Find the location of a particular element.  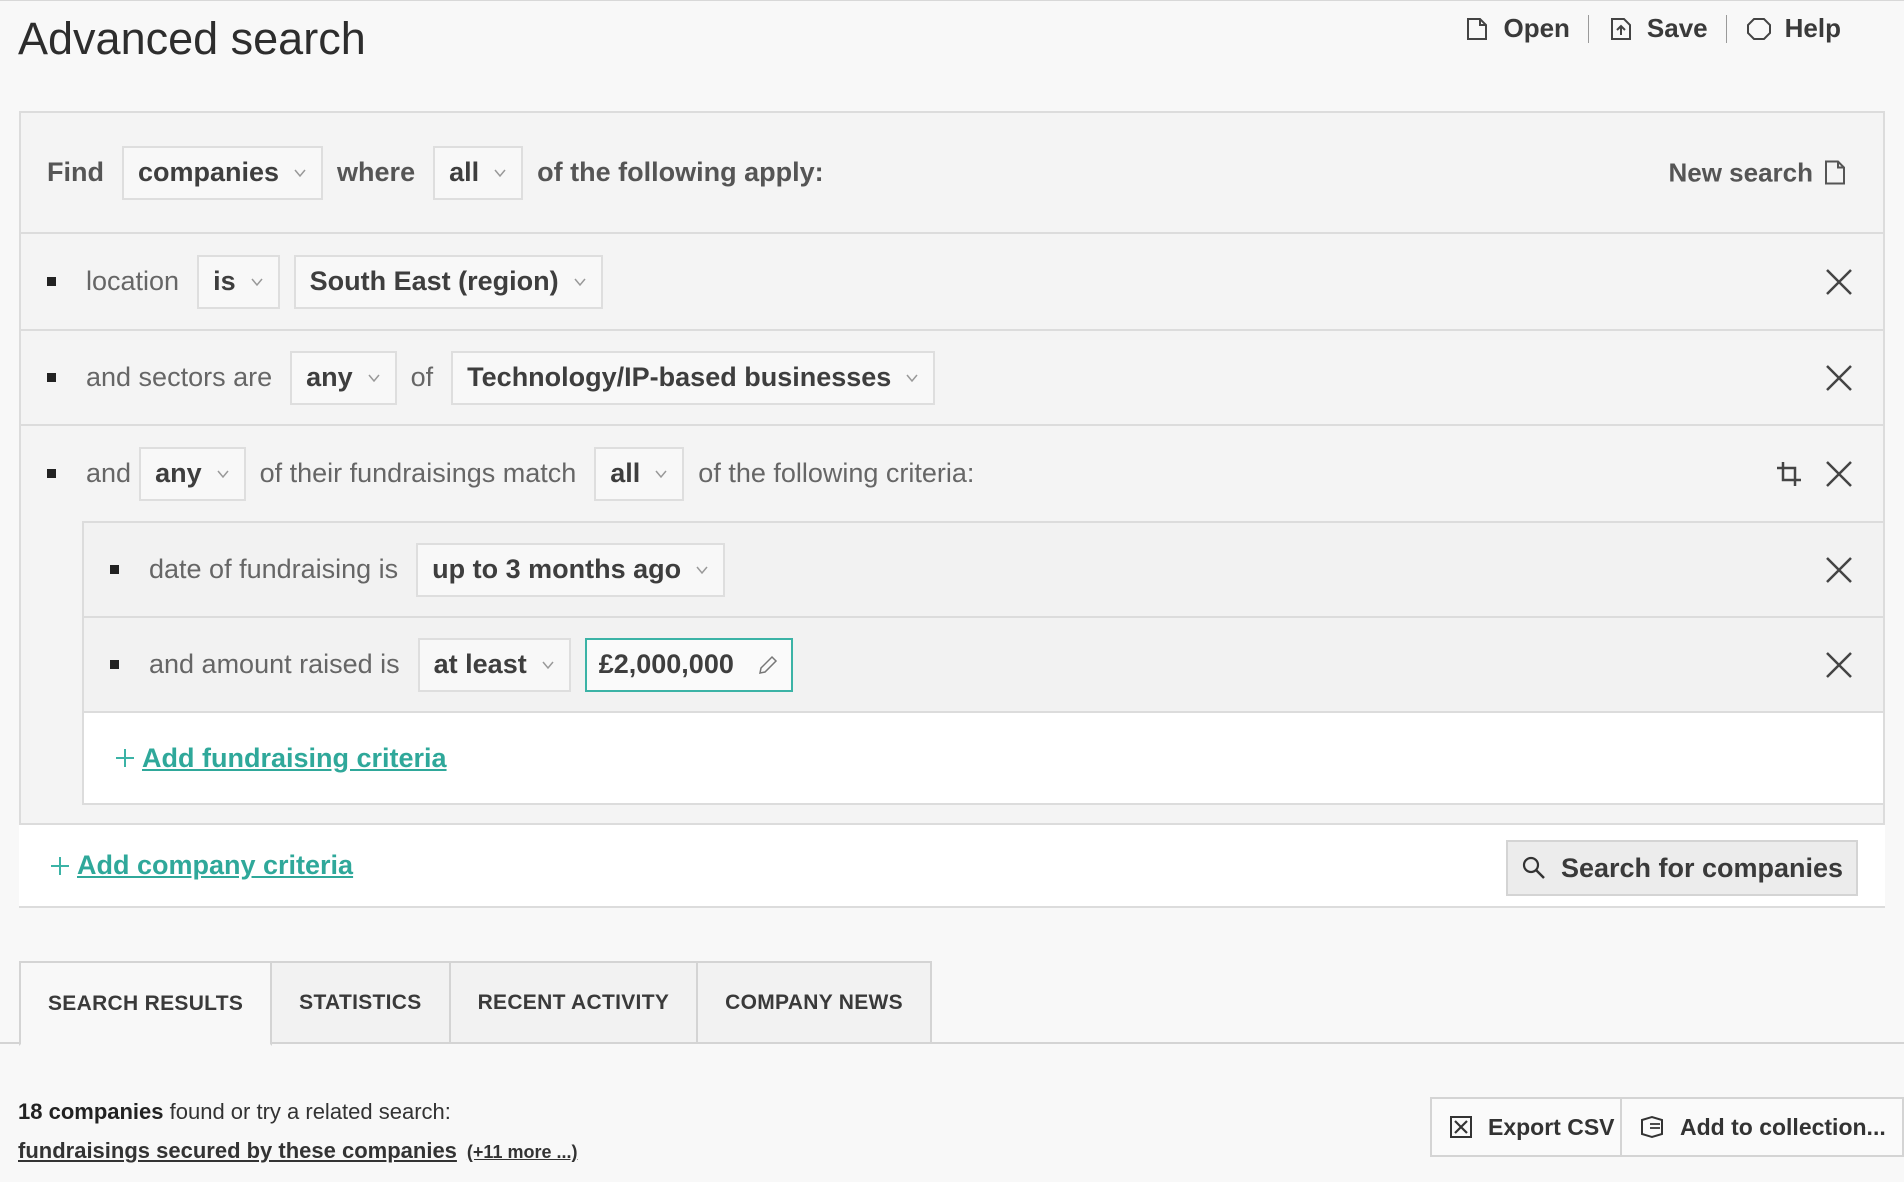

search-for-companies-button: Search for companies is located at coordinates (1682, 868).